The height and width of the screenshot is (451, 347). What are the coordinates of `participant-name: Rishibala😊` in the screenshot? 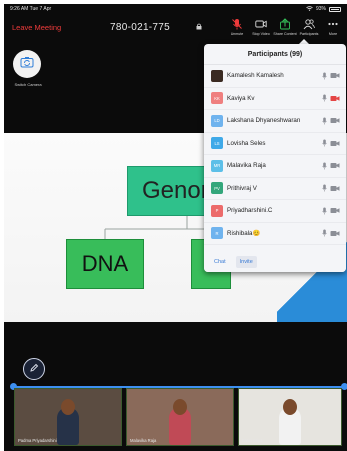 It's located at (244, 234).